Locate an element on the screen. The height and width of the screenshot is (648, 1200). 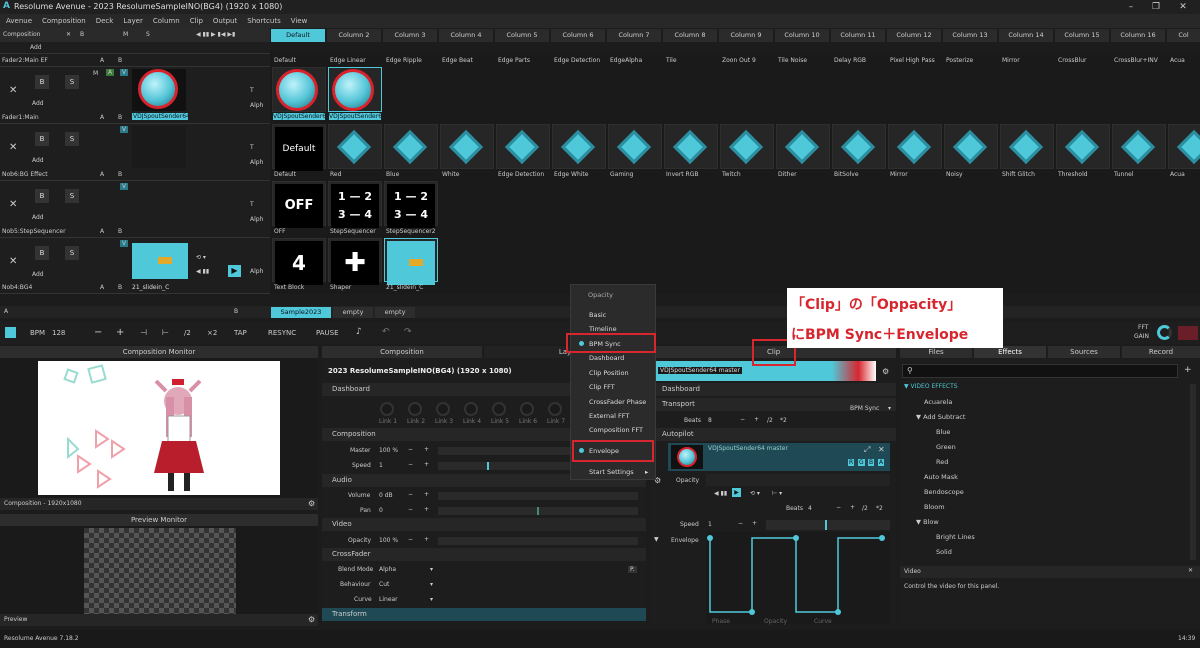
beats-value: 8 is located at coordinates (710, 420).